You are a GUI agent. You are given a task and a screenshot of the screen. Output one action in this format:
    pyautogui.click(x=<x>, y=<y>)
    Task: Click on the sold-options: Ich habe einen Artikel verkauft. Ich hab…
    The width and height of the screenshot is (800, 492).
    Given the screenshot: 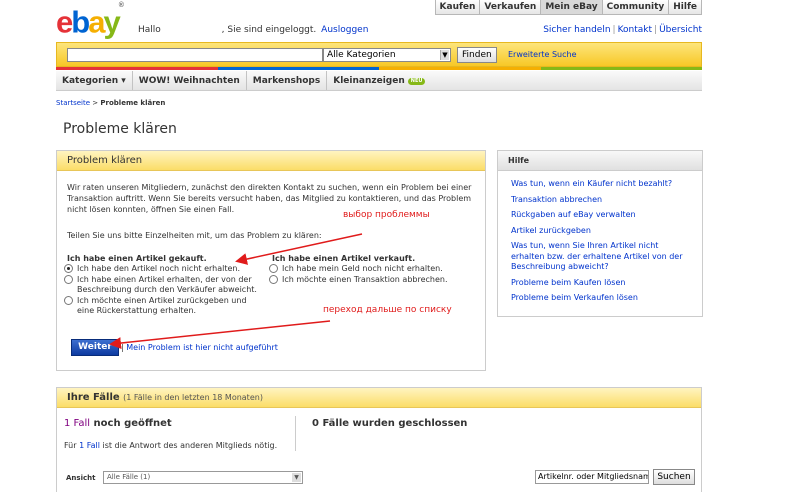 What is the action you would take?
    pyautogui.click(x=374, y=270)
    